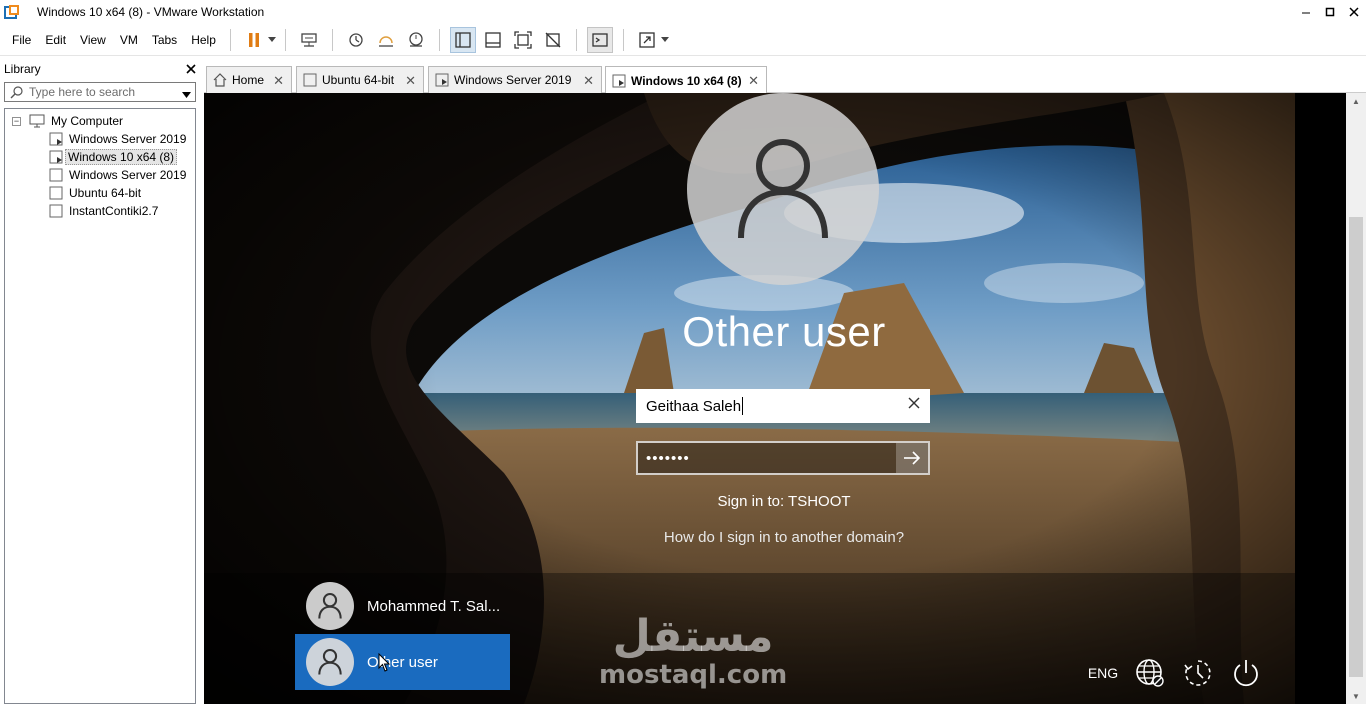  Describe the element at coordinates (1356, 101) in the screenshot. I see `scroll-up-button: ▲` at that location.